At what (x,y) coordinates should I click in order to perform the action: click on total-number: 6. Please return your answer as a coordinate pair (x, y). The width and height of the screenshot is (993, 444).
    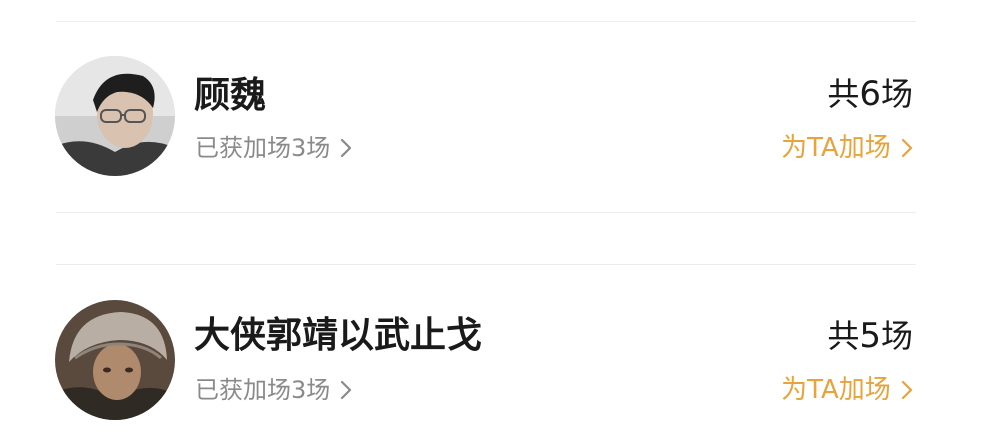
    Looking at the image, I should click on (870, 94).